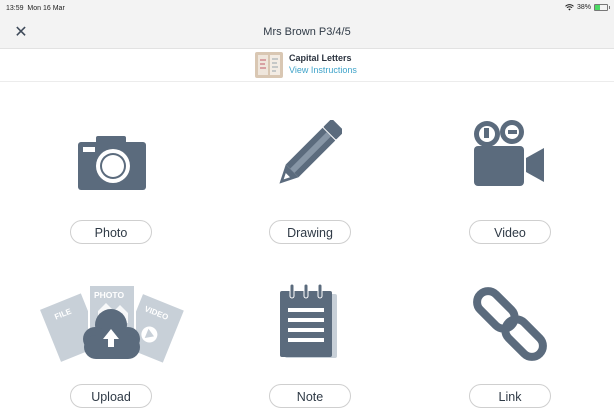 The width and height of the screenshot is (614, 410). What do you see at coordinates (111, 396) in the screenshot?
I see `upload-button: Upload` at bounding box center [111, 396].